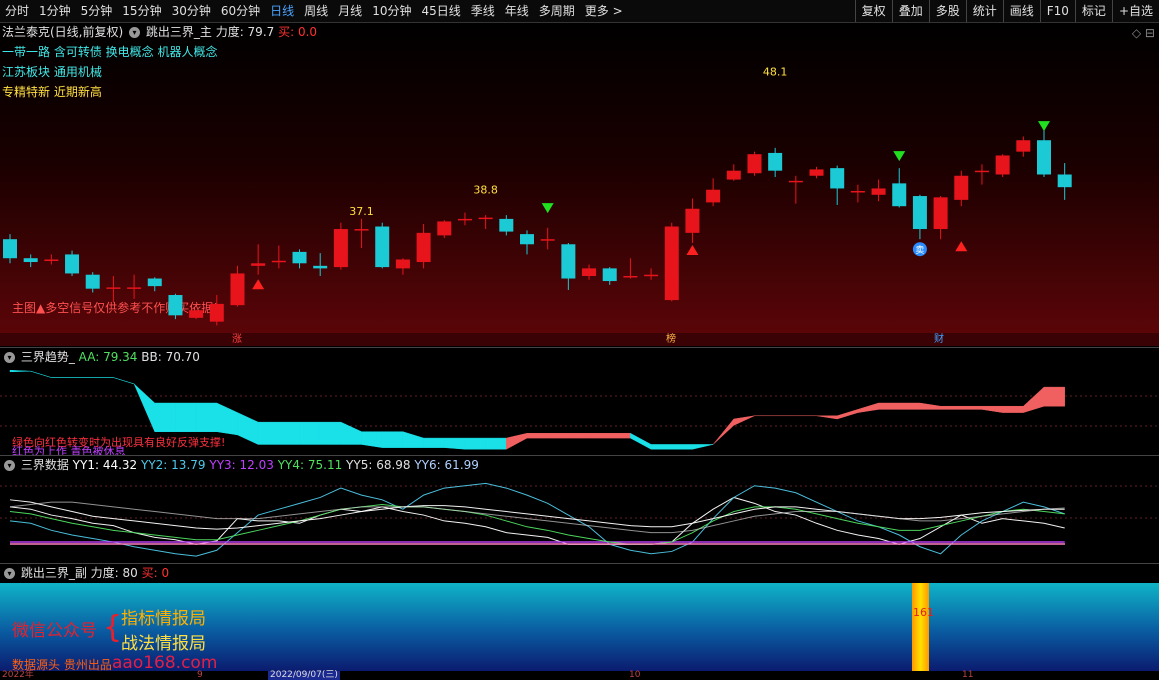 This screenshot has width=1159, height=680. What do you see at coordinates (517, 11) in the screenshot?
I see `period-tab-12: 年线` at bounding box center [517, 11].